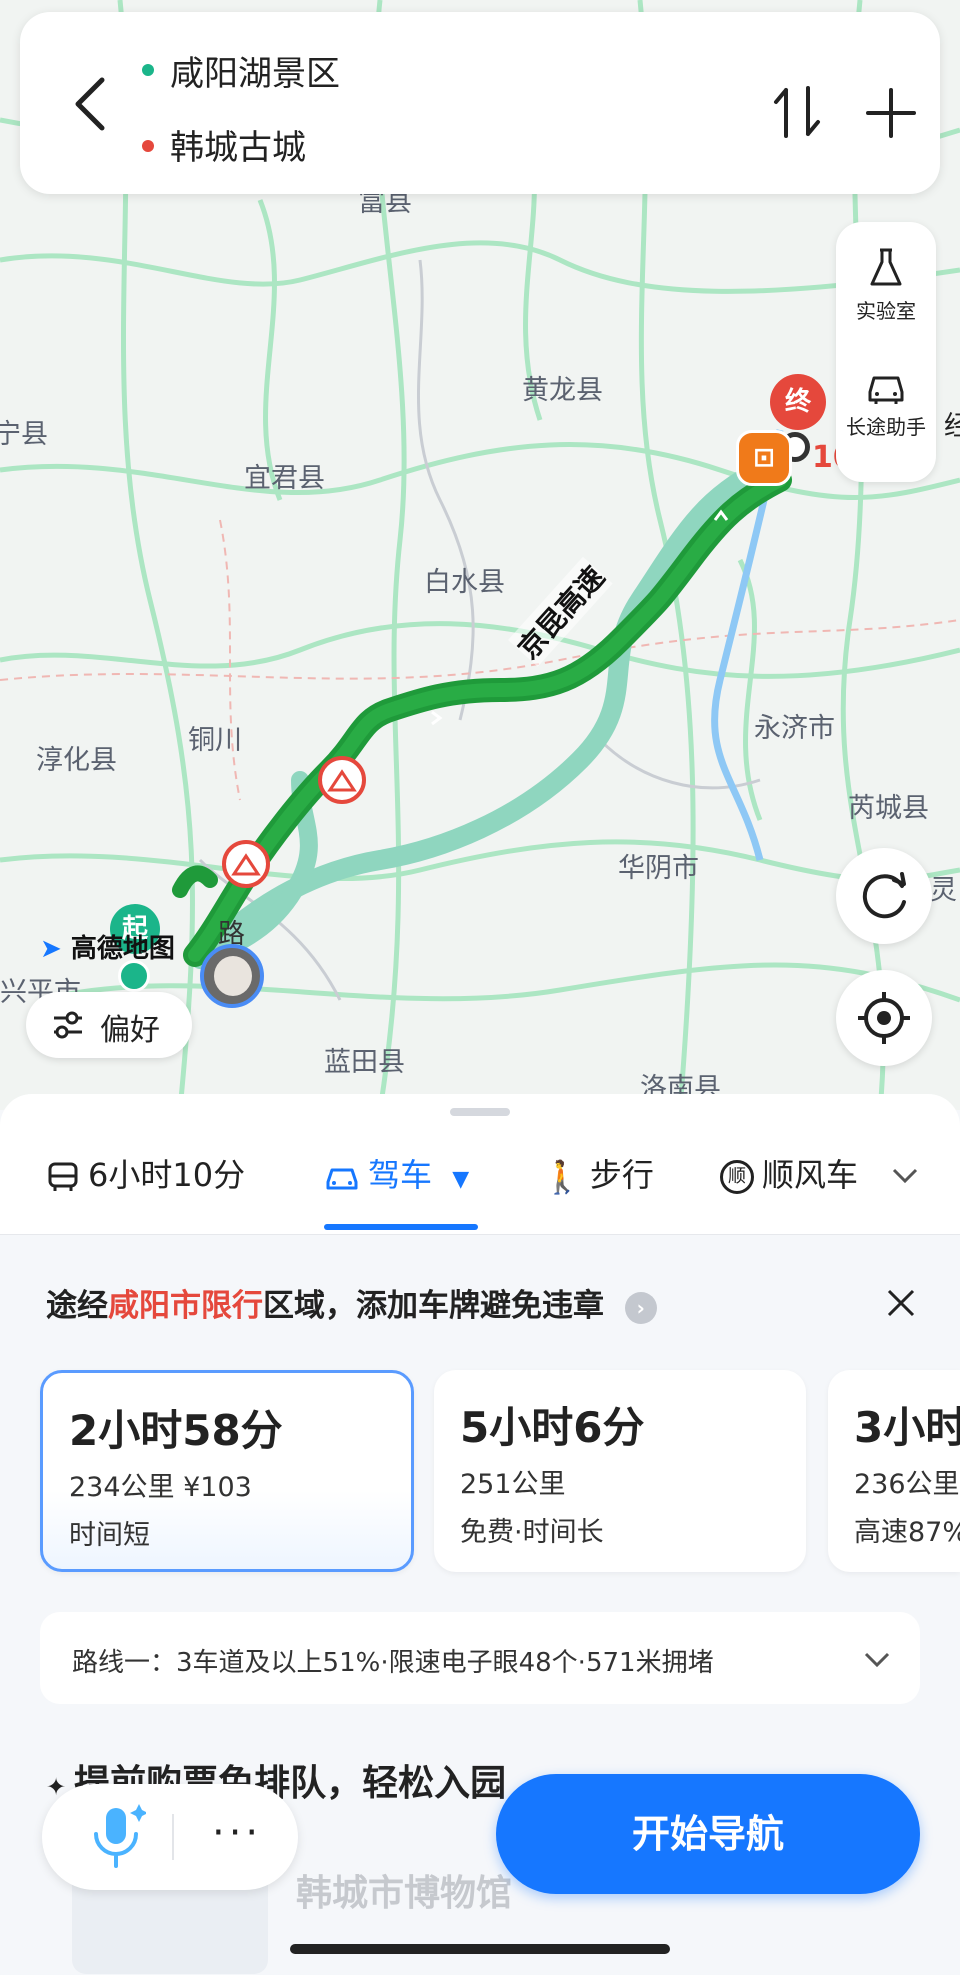 Image resolution: width=960 pixels, height=1975 pixels. I want to click on walk-icon: 🚶, so click(562, 1177).